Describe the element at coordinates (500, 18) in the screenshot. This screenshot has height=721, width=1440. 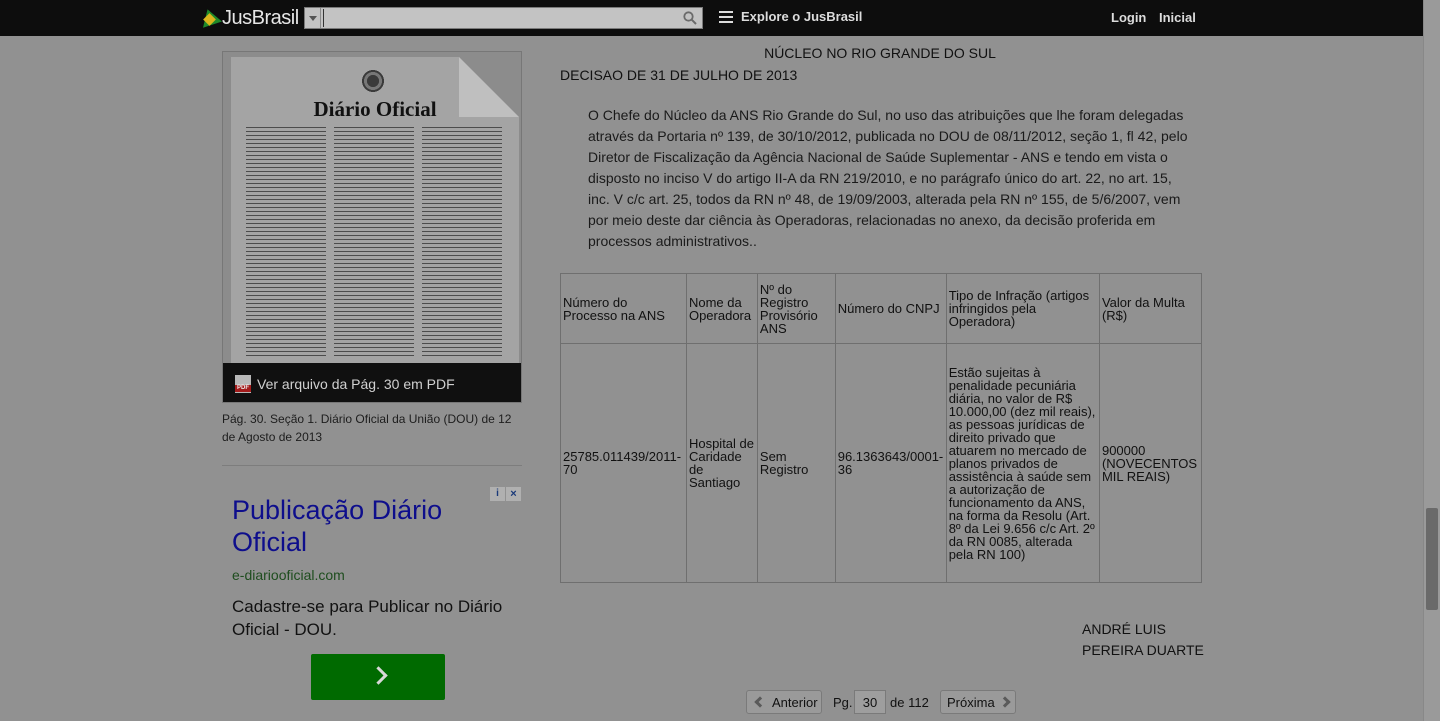
I see `search-input` at that location.